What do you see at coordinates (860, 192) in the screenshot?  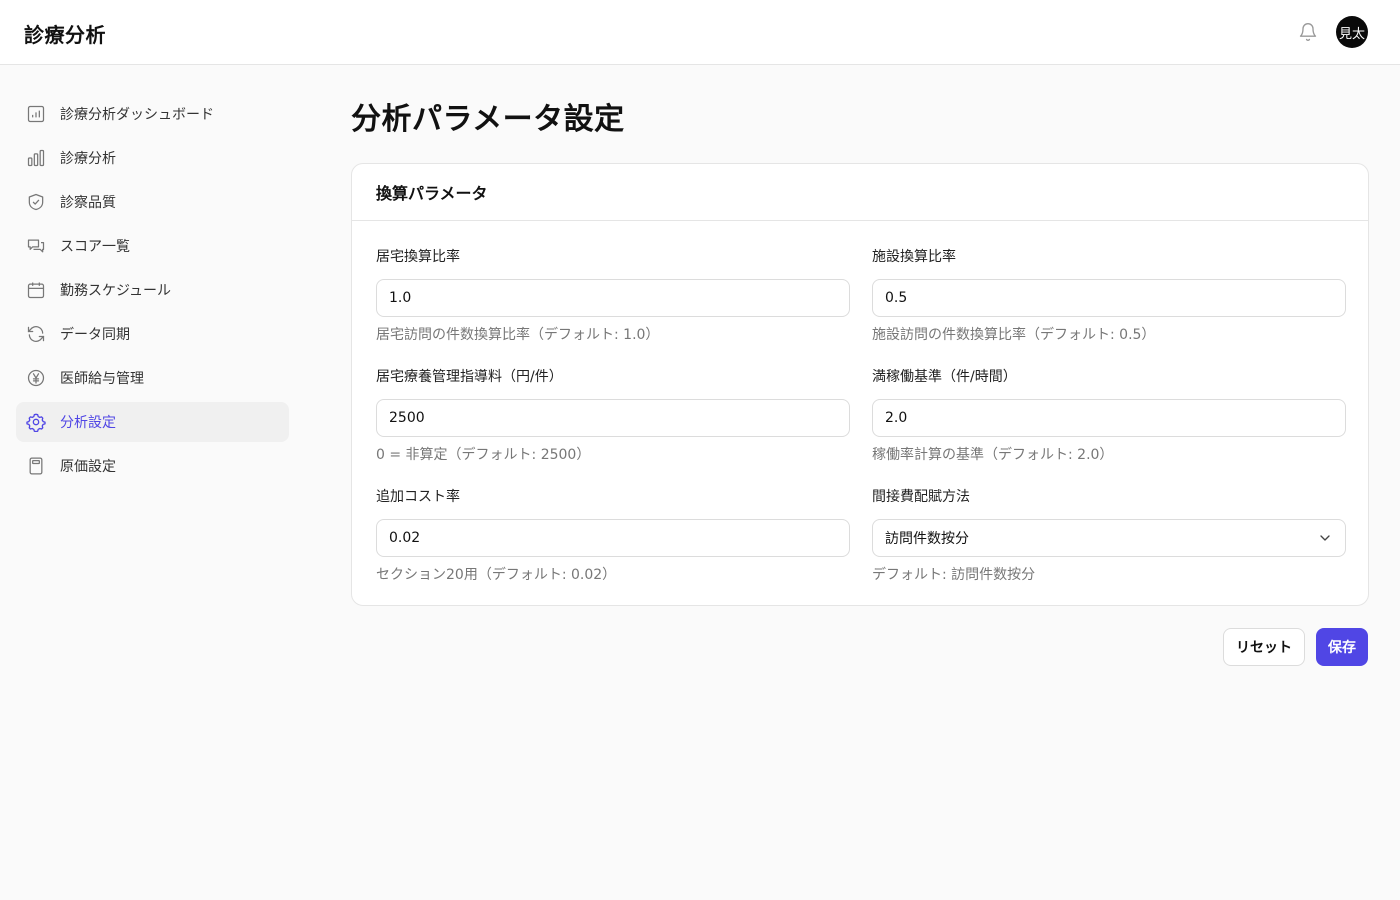 I see `card-title: 換算パラメータ` at bounding box center [860, 192].